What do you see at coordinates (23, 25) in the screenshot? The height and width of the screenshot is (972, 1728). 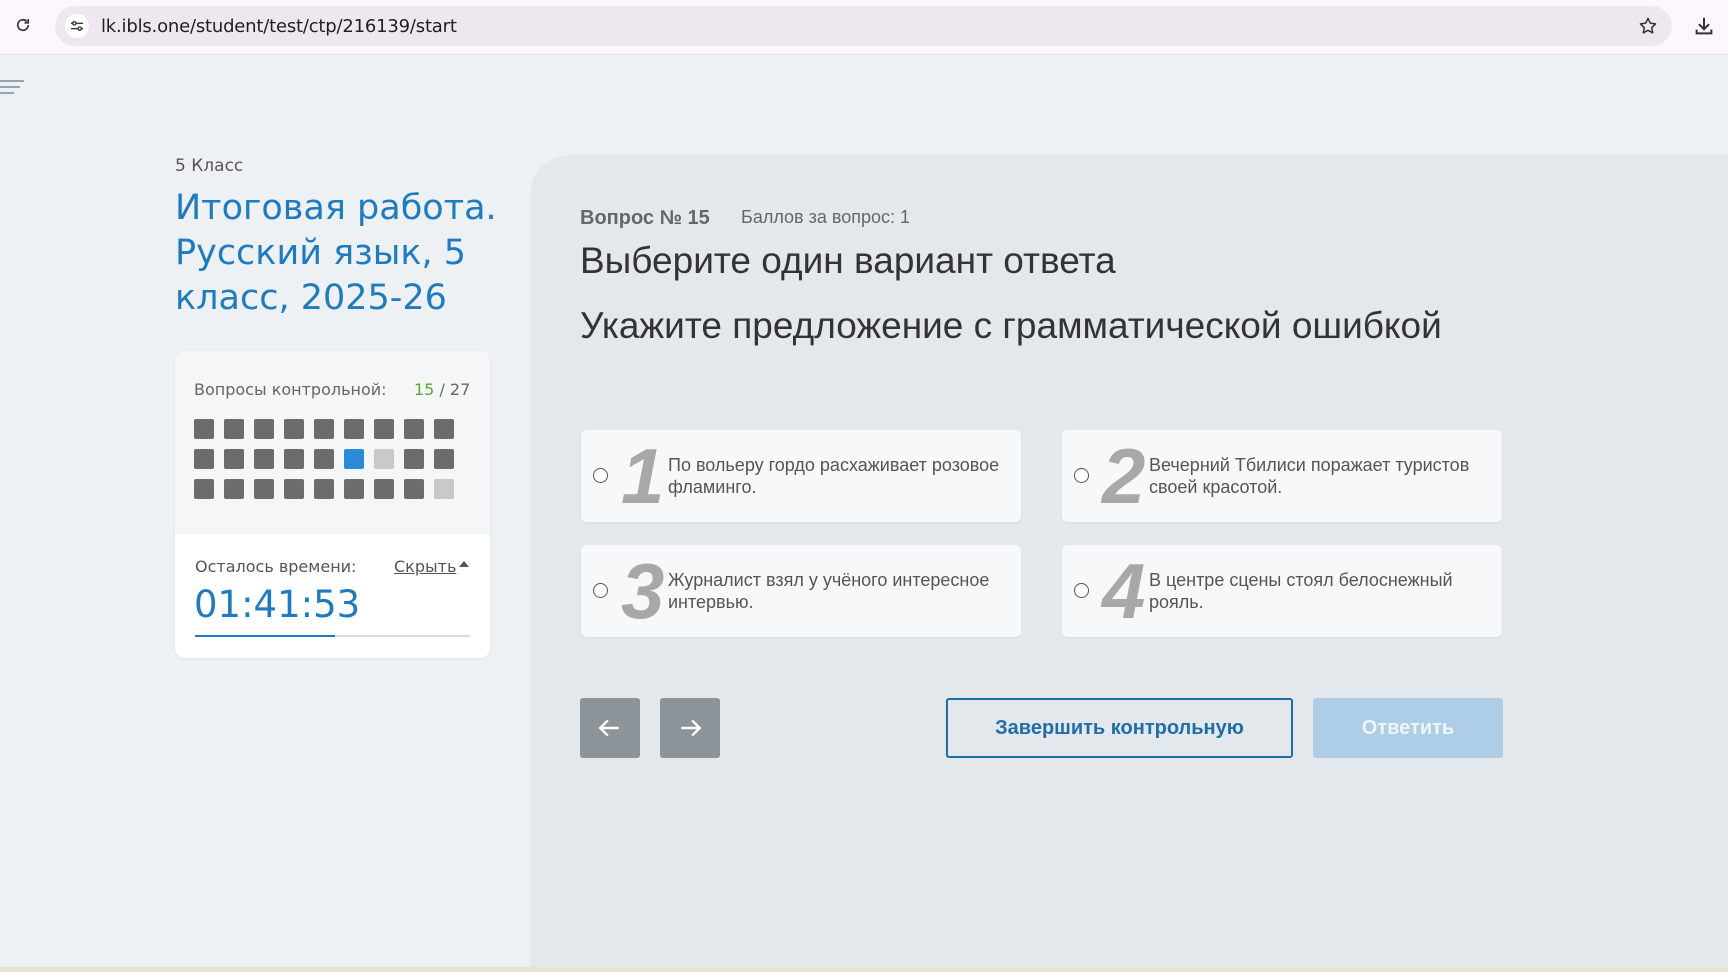 I see `reload-icon` at bounding box center [23, 25].